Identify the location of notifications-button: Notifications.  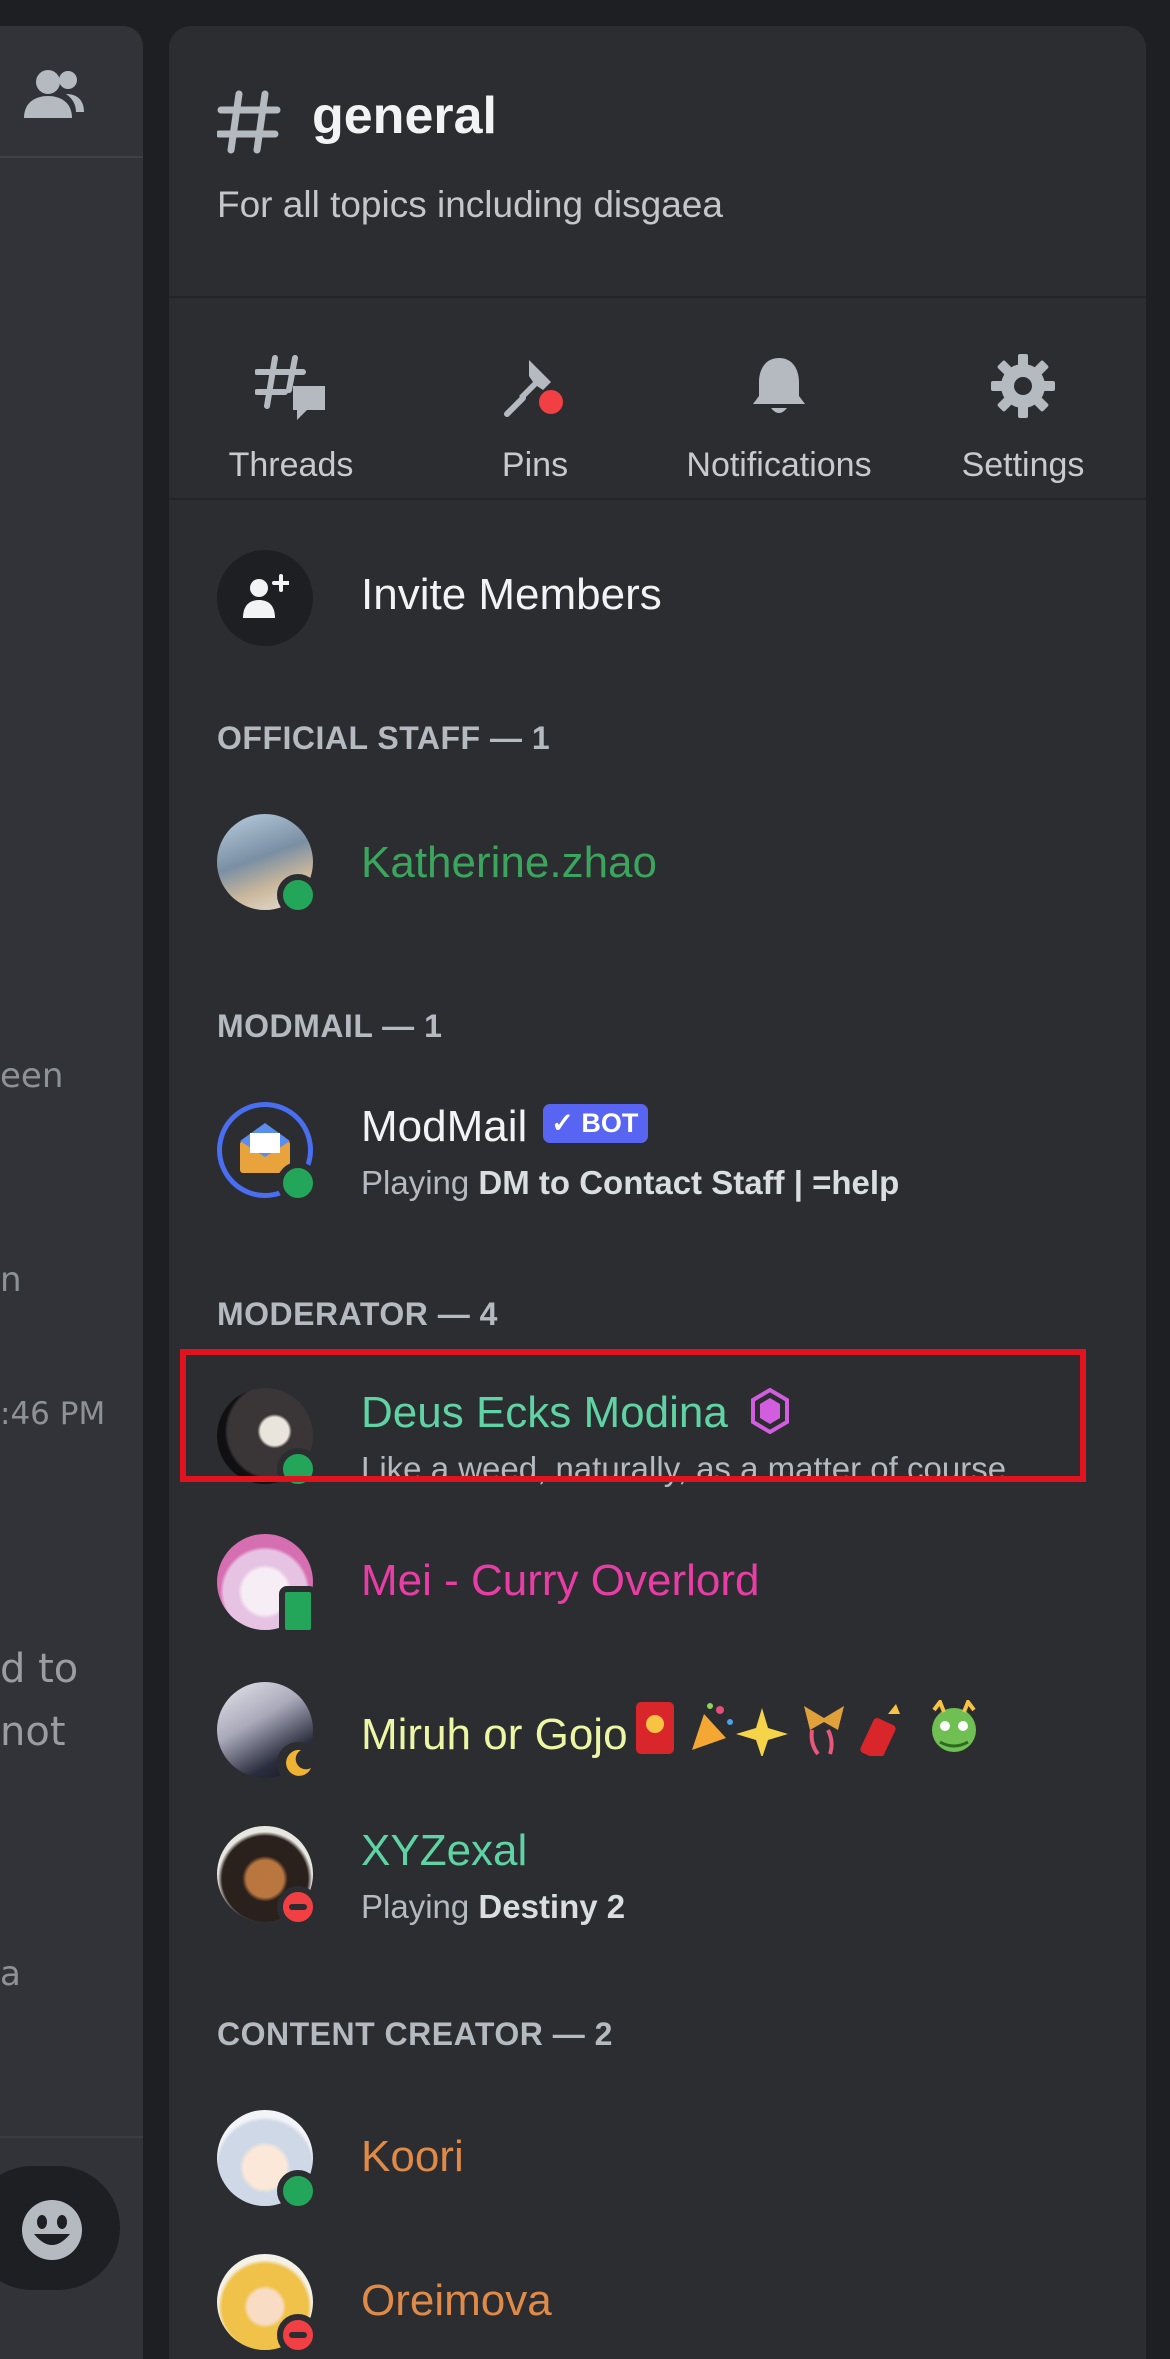
(779, 398).